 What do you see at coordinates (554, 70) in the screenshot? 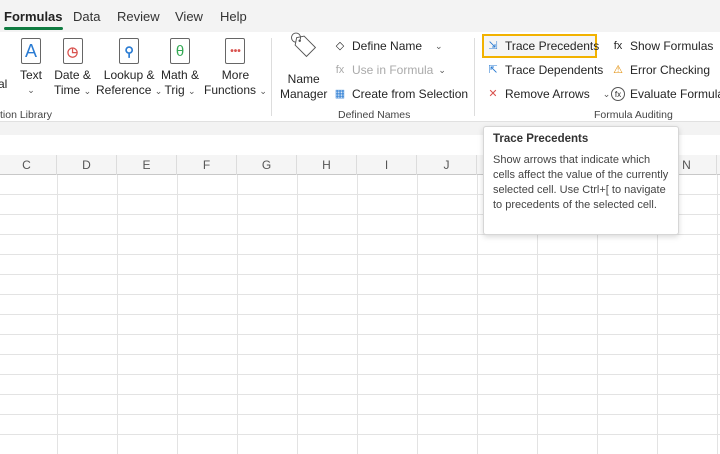
I see `button-label: Trace Dependents` at bounding box center [554, 70].